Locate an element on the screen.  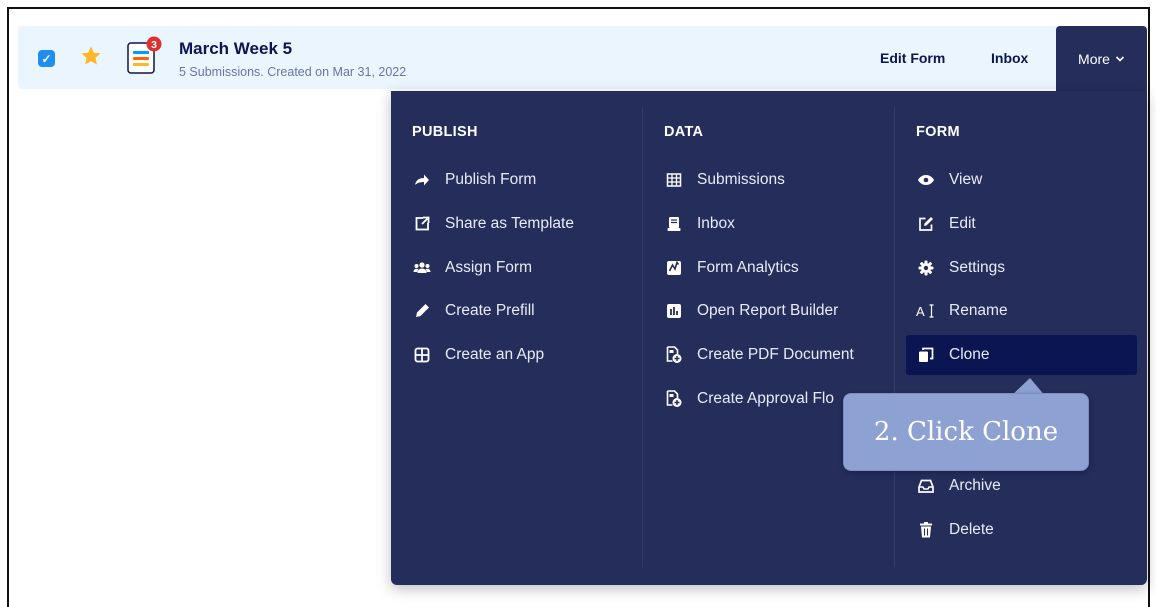
menu-item-create-an-app: Create an App is located at coordinates (516, 355).